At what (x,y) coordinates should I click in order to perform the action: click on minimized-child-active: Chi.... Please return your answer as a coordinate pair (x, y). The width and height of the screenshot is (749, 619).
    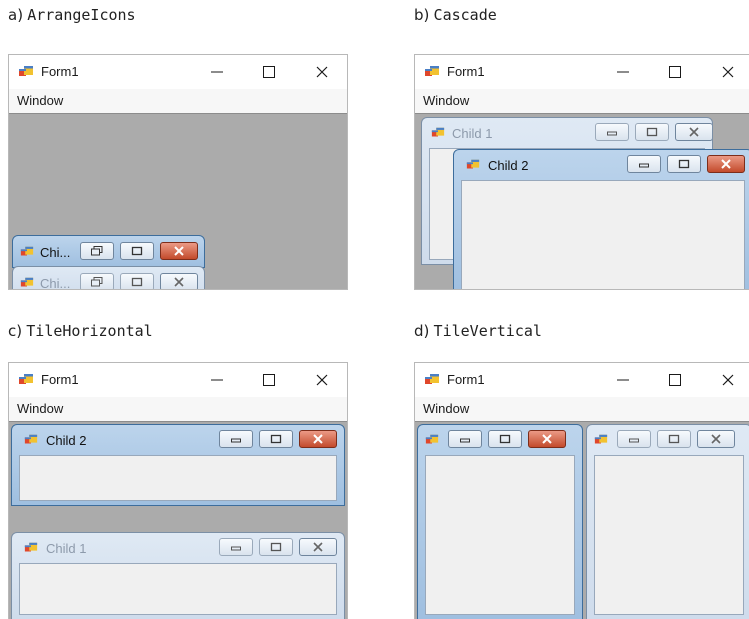
    Looking at the image, I should click on (108, 251).